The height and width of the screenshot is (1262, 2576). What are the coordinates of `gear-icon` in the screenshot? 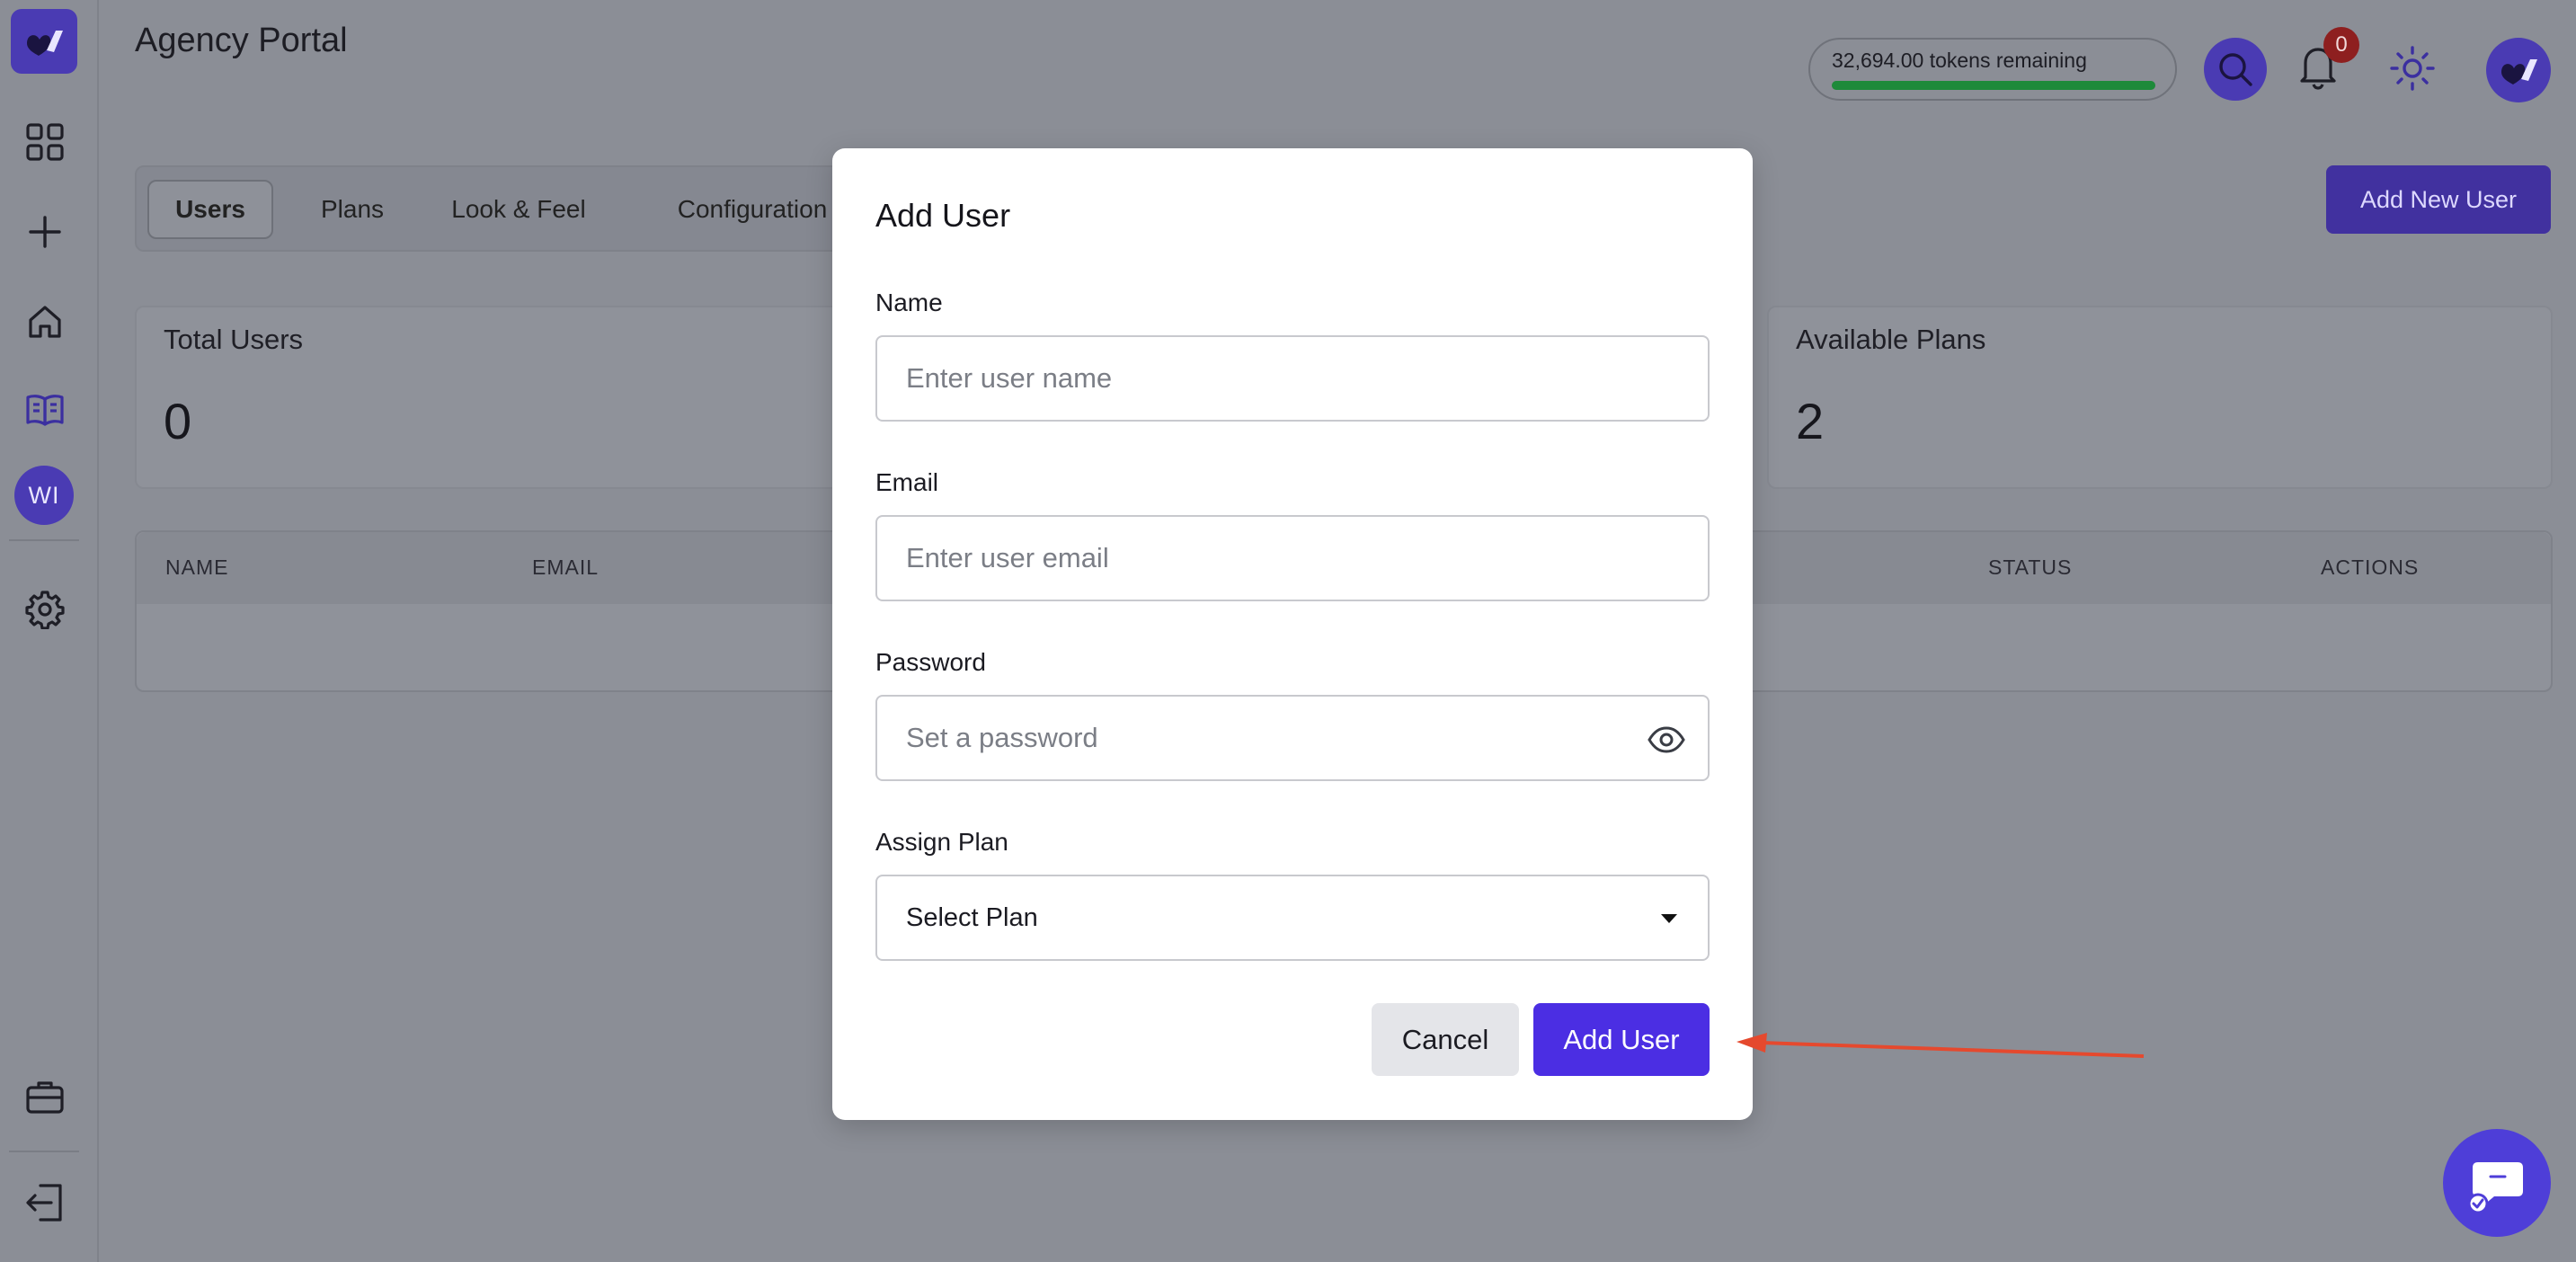 It's located at (45, 609).